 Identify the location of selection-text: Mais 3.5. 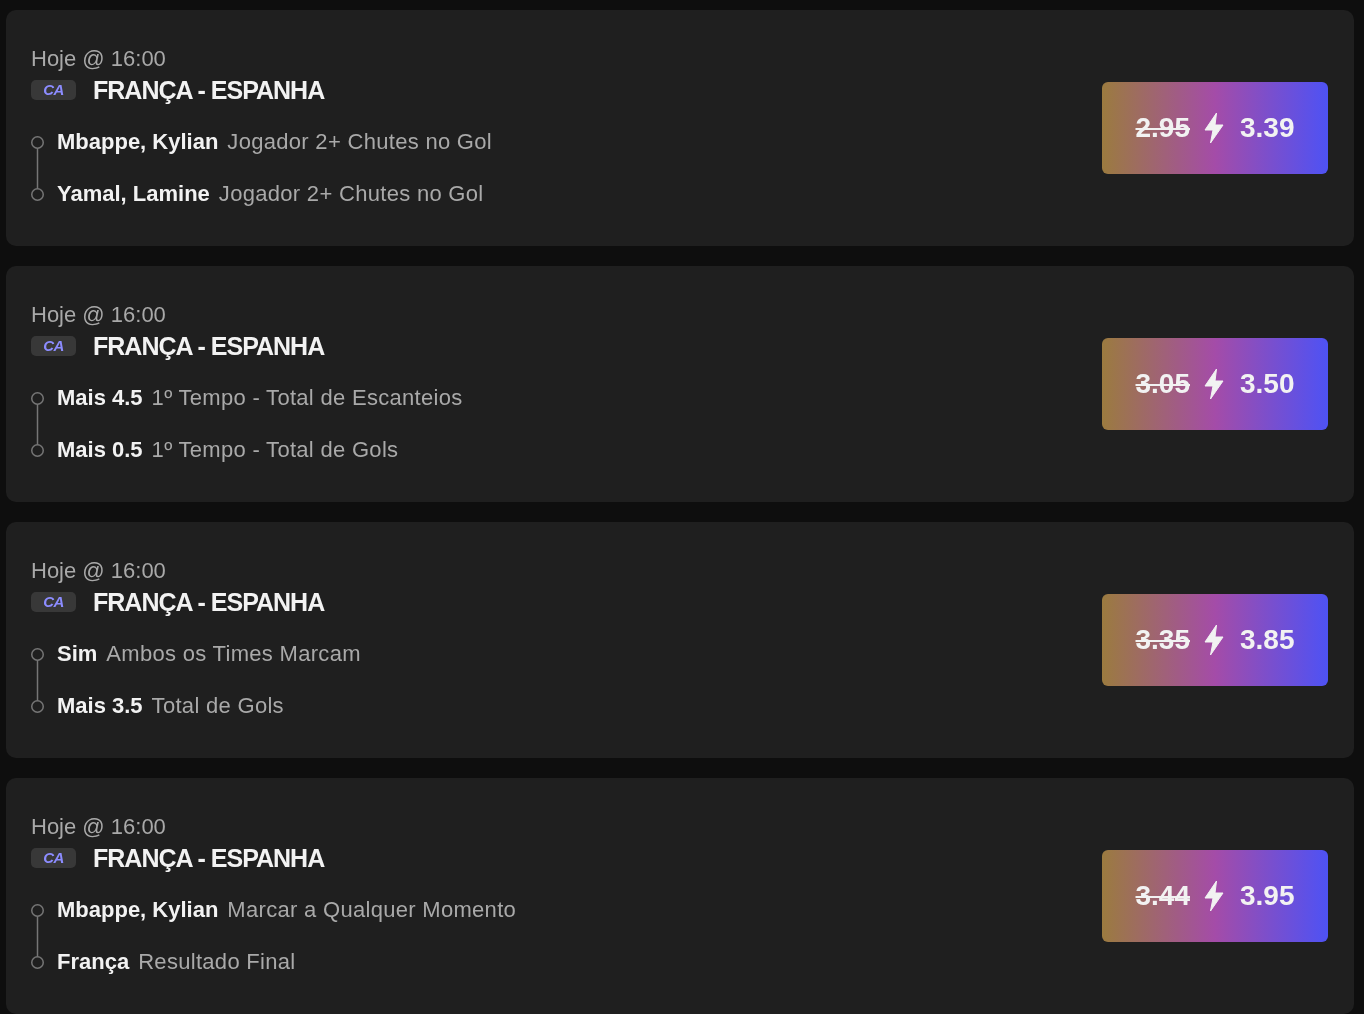
(100, 706).